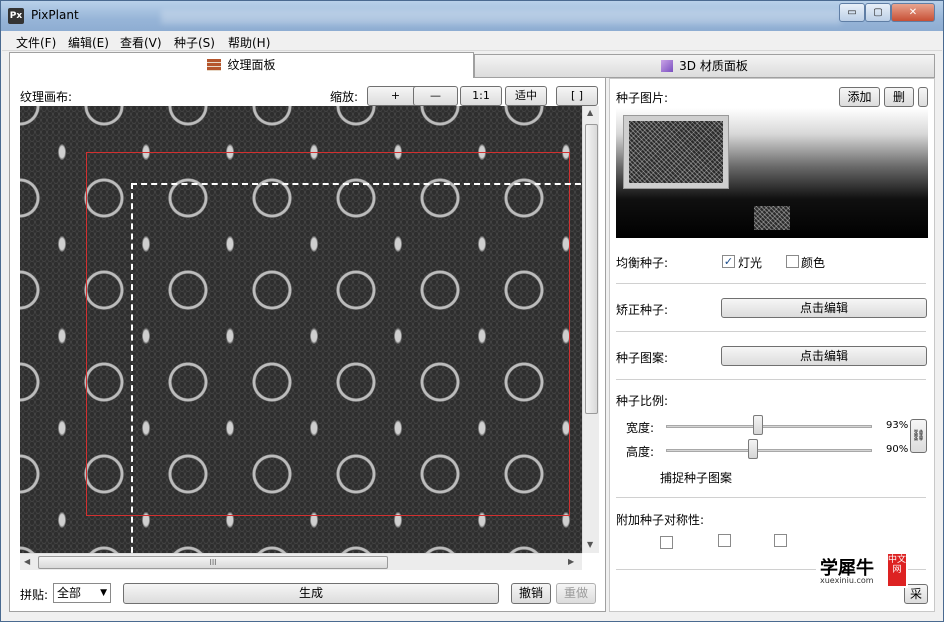  Describe the element at coordinates (642, 310) in the screenshot. I see `straighten-seed-label: 矫正种子:` at that location.